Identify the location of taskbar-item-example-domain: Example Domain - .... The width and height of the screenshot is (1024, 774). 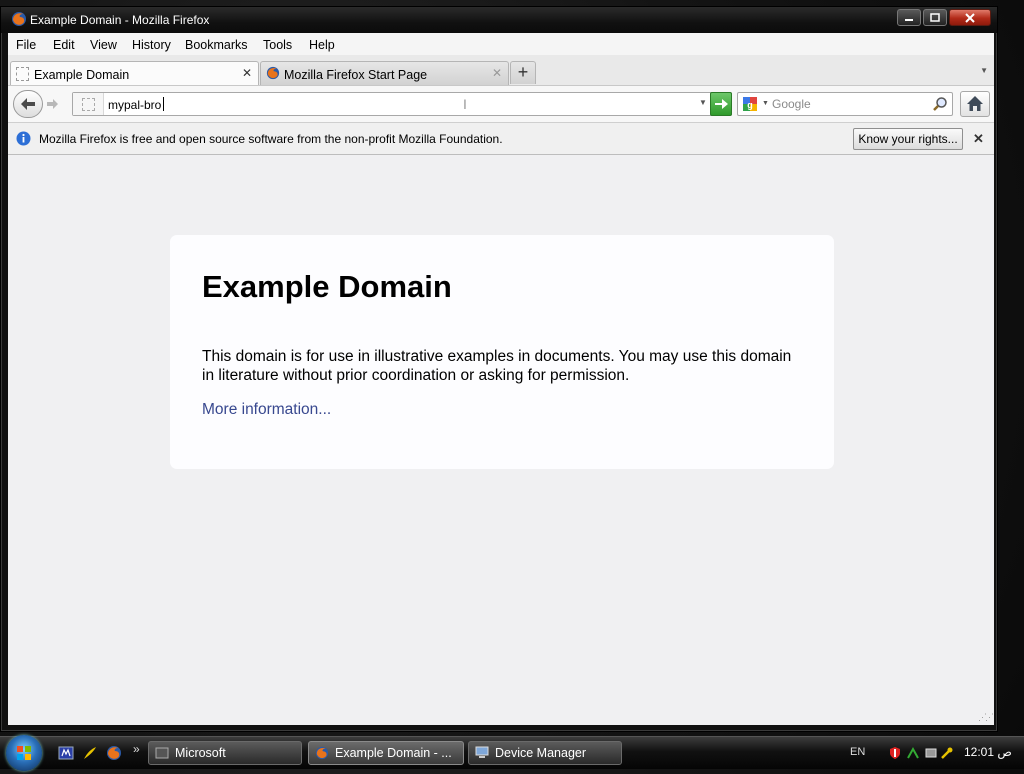
(386, 753).